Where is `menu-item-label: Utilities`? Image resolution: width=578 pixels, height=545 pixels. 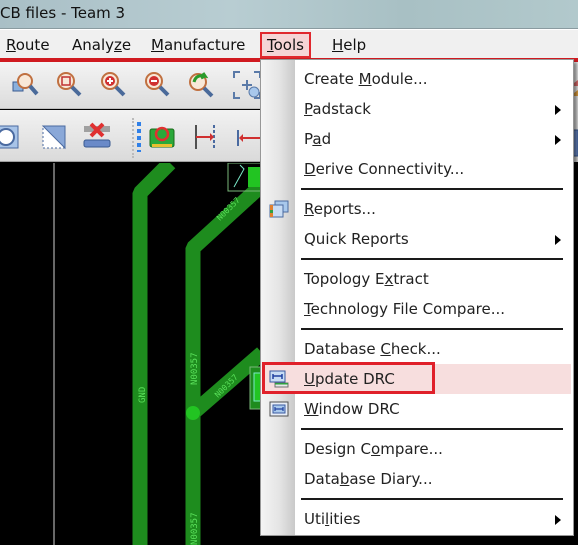
menu-item-label: Utilities is located at coordinates (332, 519).